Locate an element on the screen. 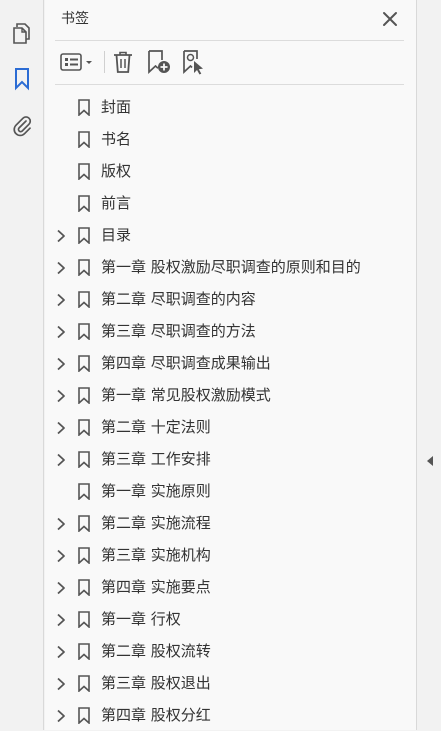  bookmark-label: 第一章 股权激励尽职调查的原则和目的 is located at coordinates (231, 267).